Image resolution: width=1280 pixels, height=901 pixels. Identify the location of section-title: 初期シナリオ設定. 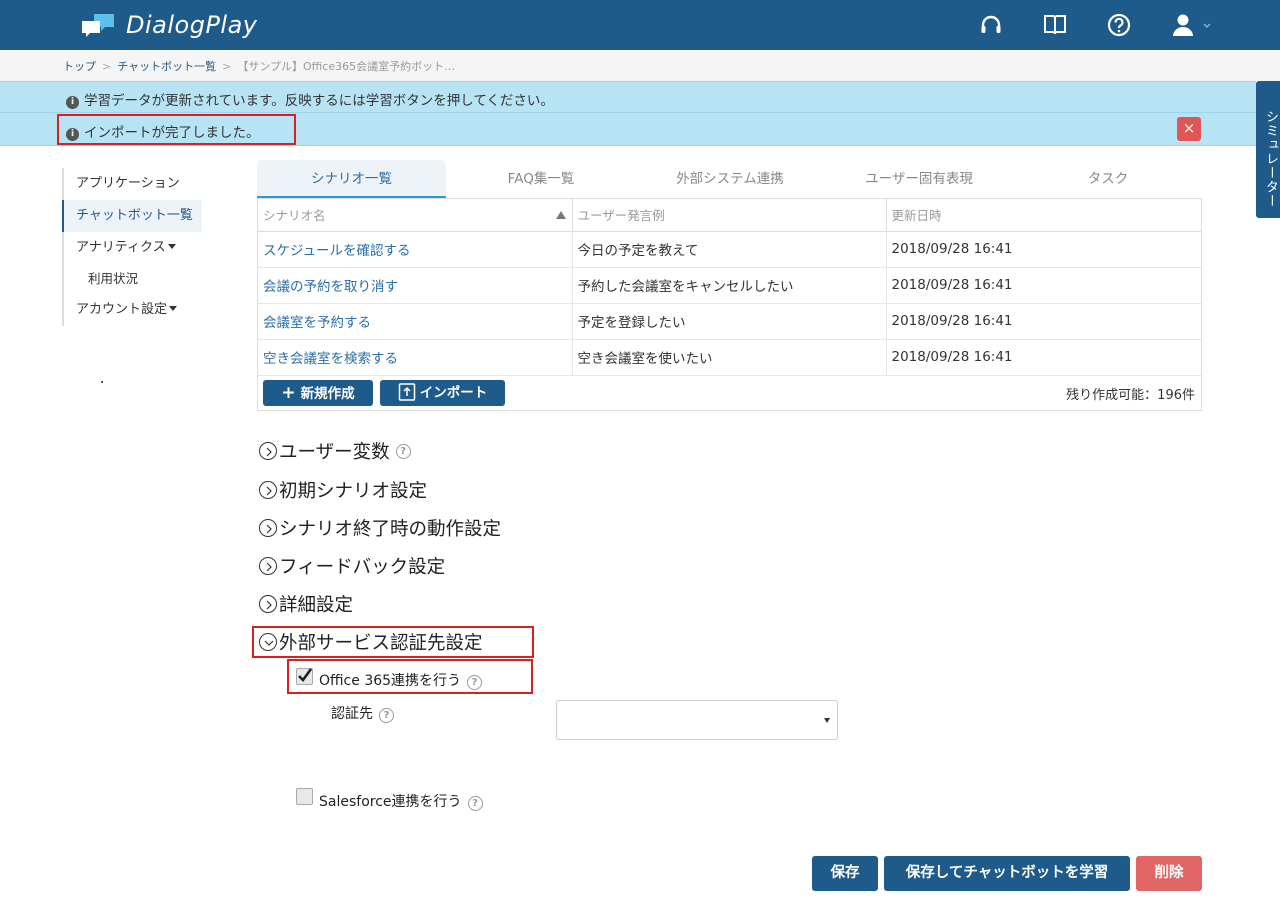
(353, 491).